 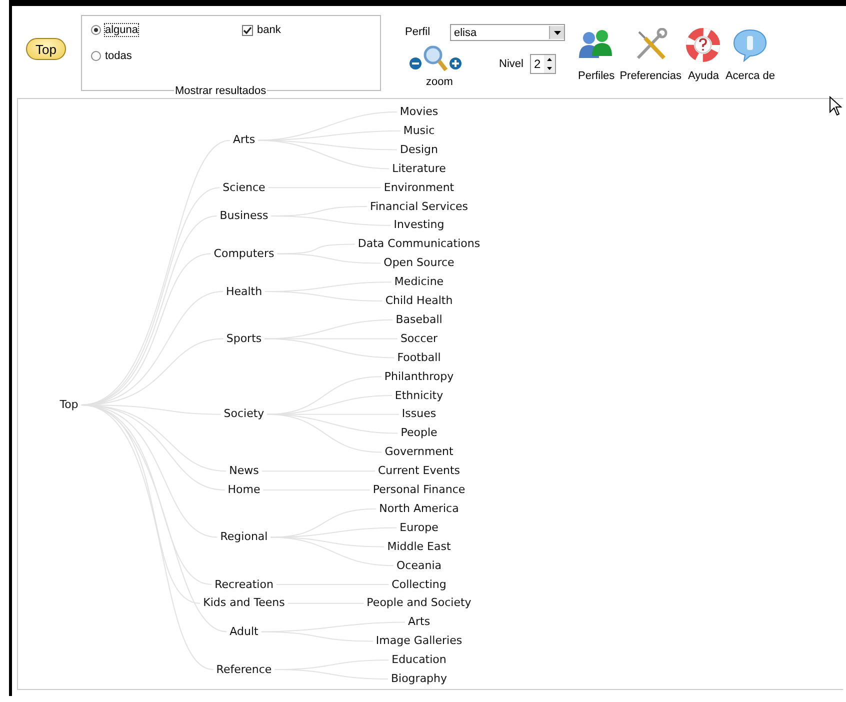 I want to click on zoom-in-button, so click(x=455, y=63).